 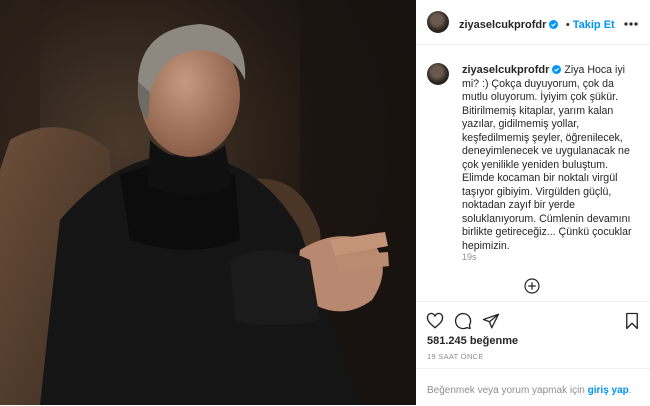 I want to click on post-timestamp: 19 SAAT ÖNCE, so click(x=455, y=356).